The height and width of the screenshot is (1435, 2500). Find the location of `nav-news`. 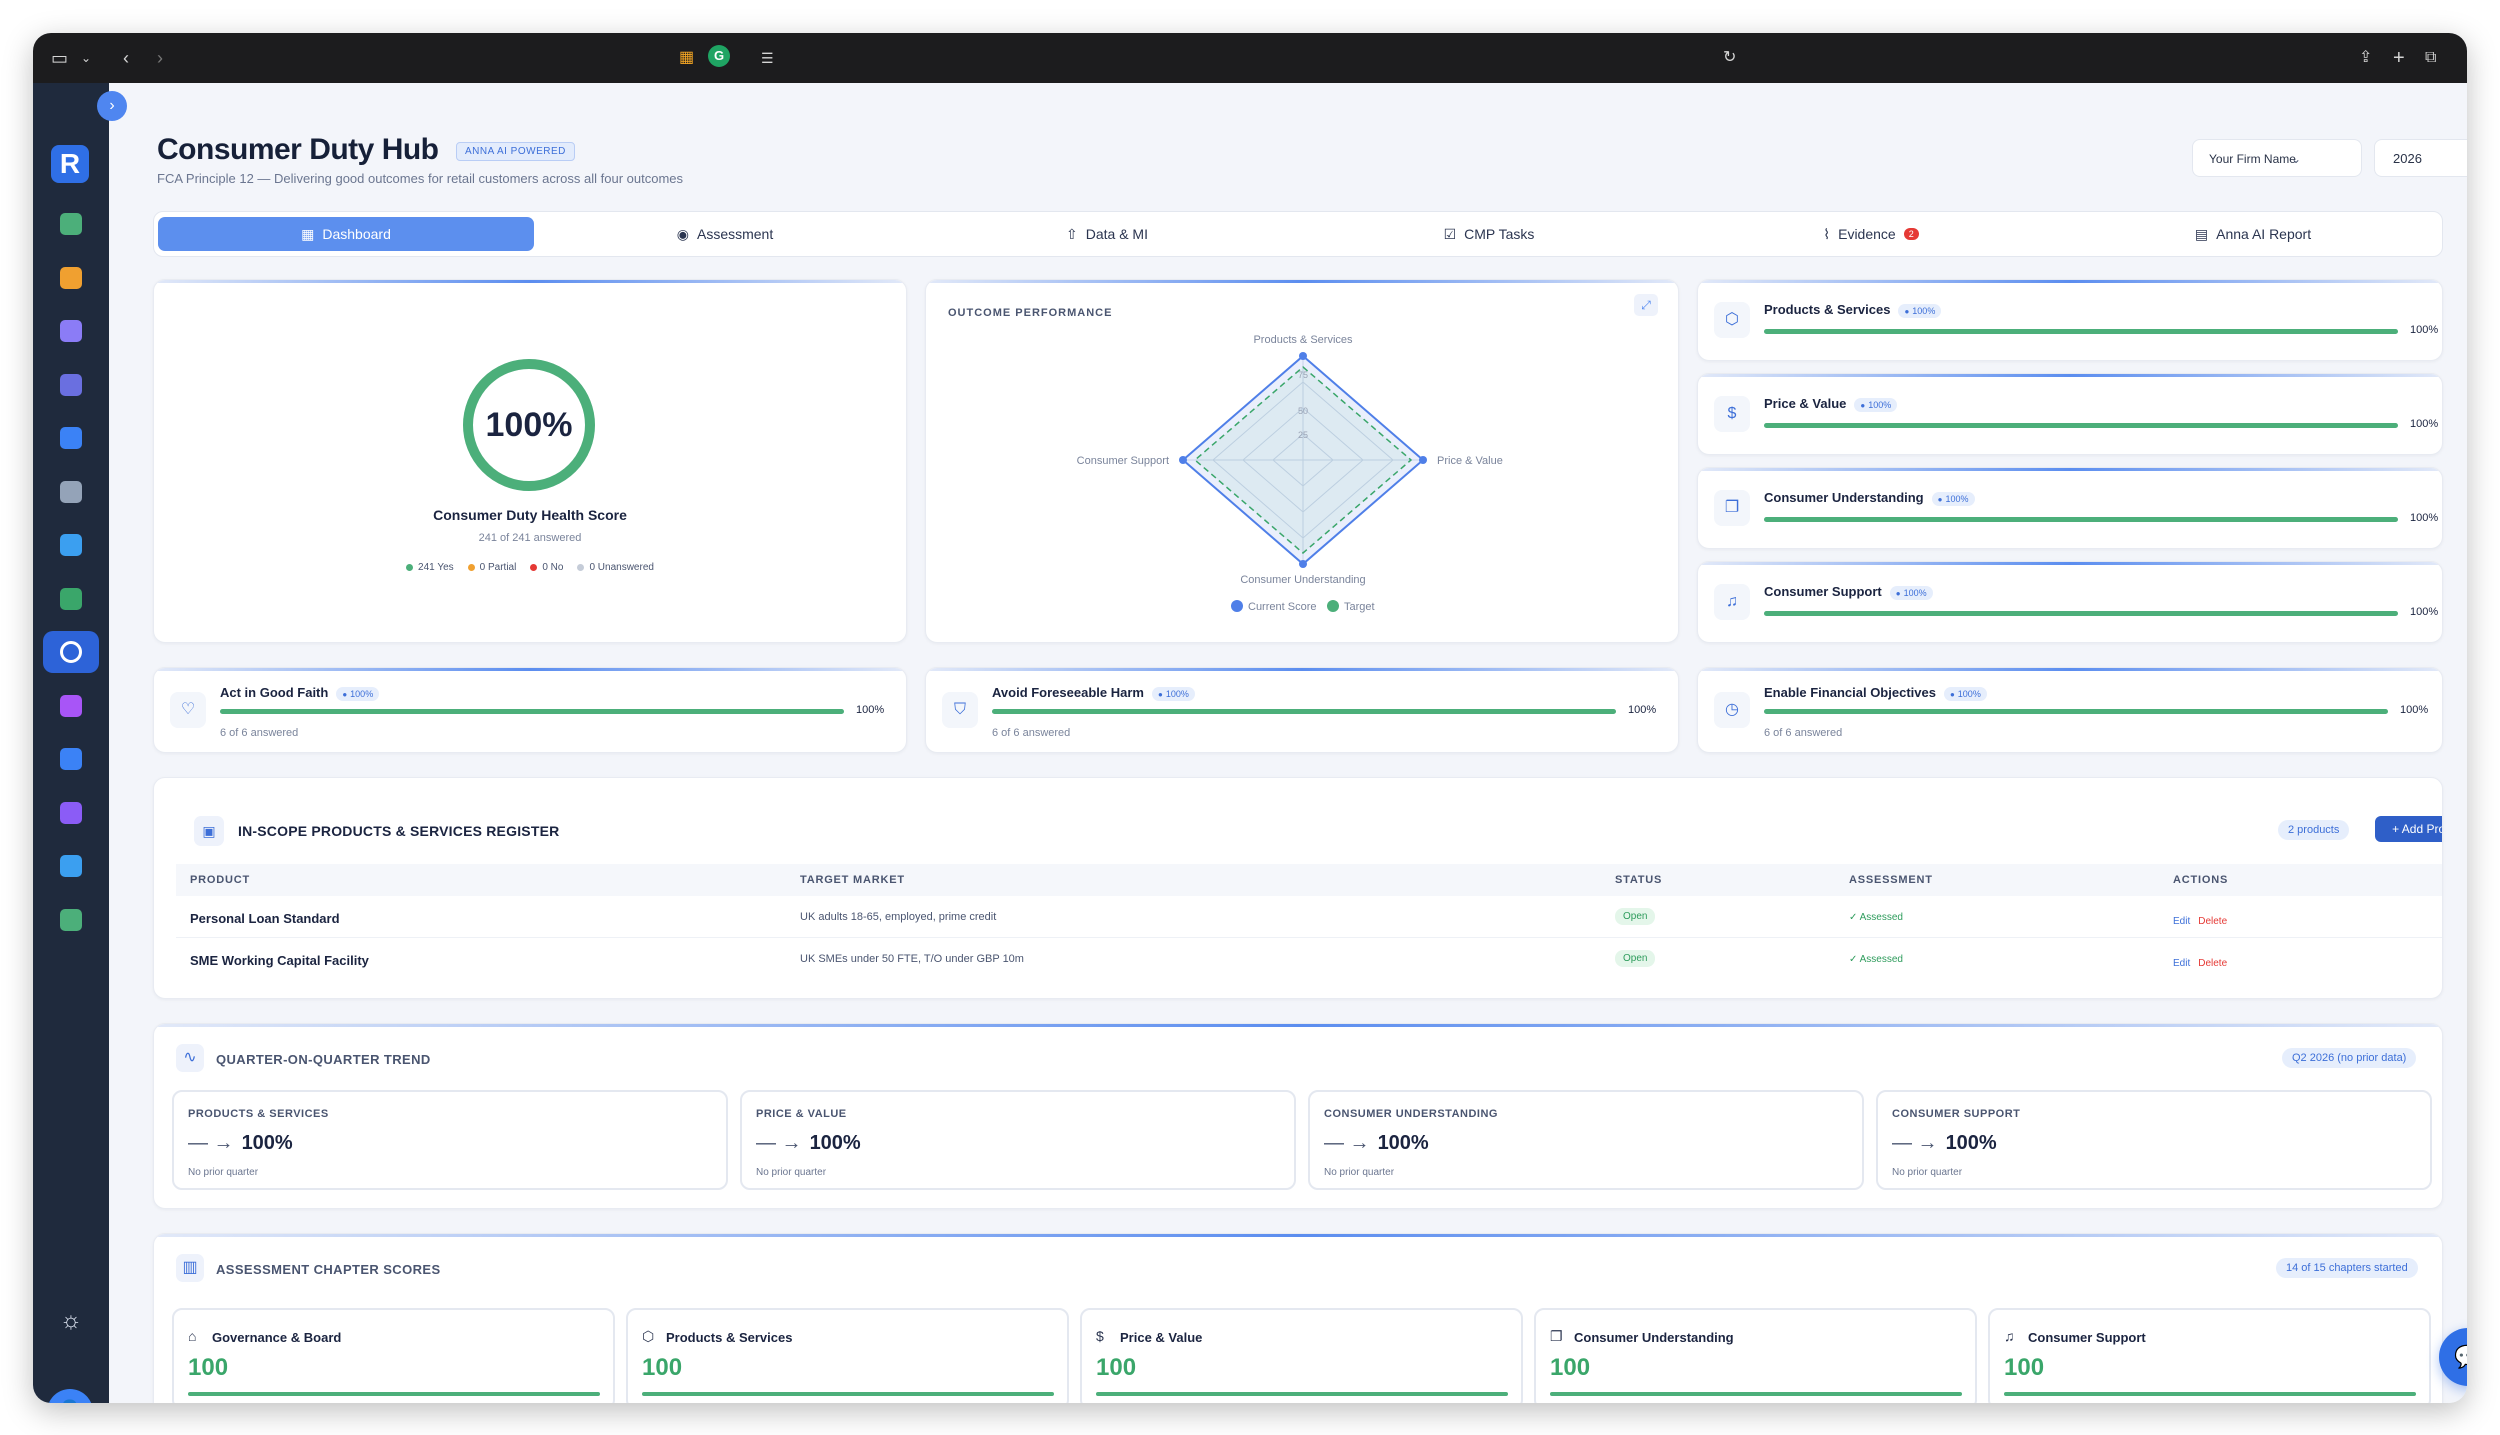

nav-news is located at coordinates (71, 492).